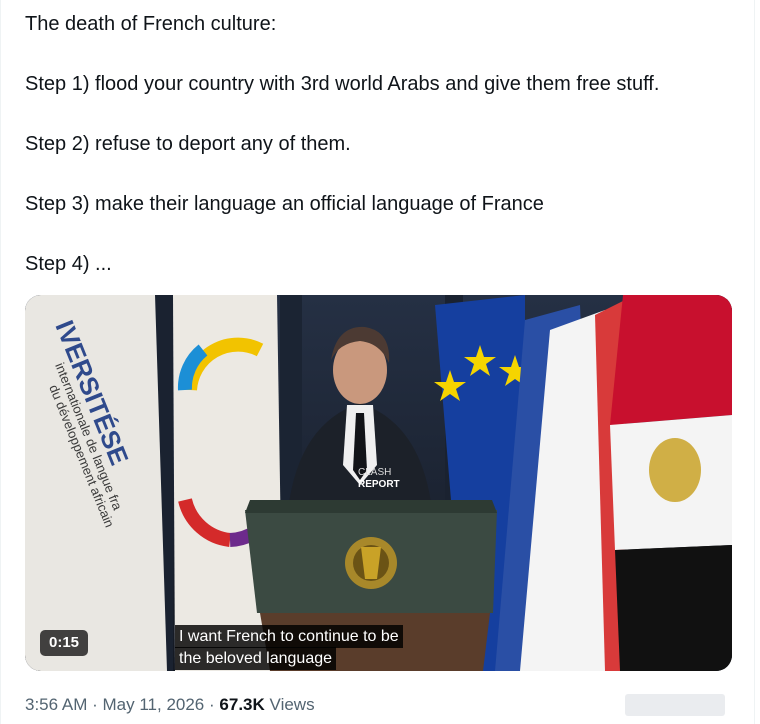  I want to click on video-duration-badge: 0:15, so click(64, 643).